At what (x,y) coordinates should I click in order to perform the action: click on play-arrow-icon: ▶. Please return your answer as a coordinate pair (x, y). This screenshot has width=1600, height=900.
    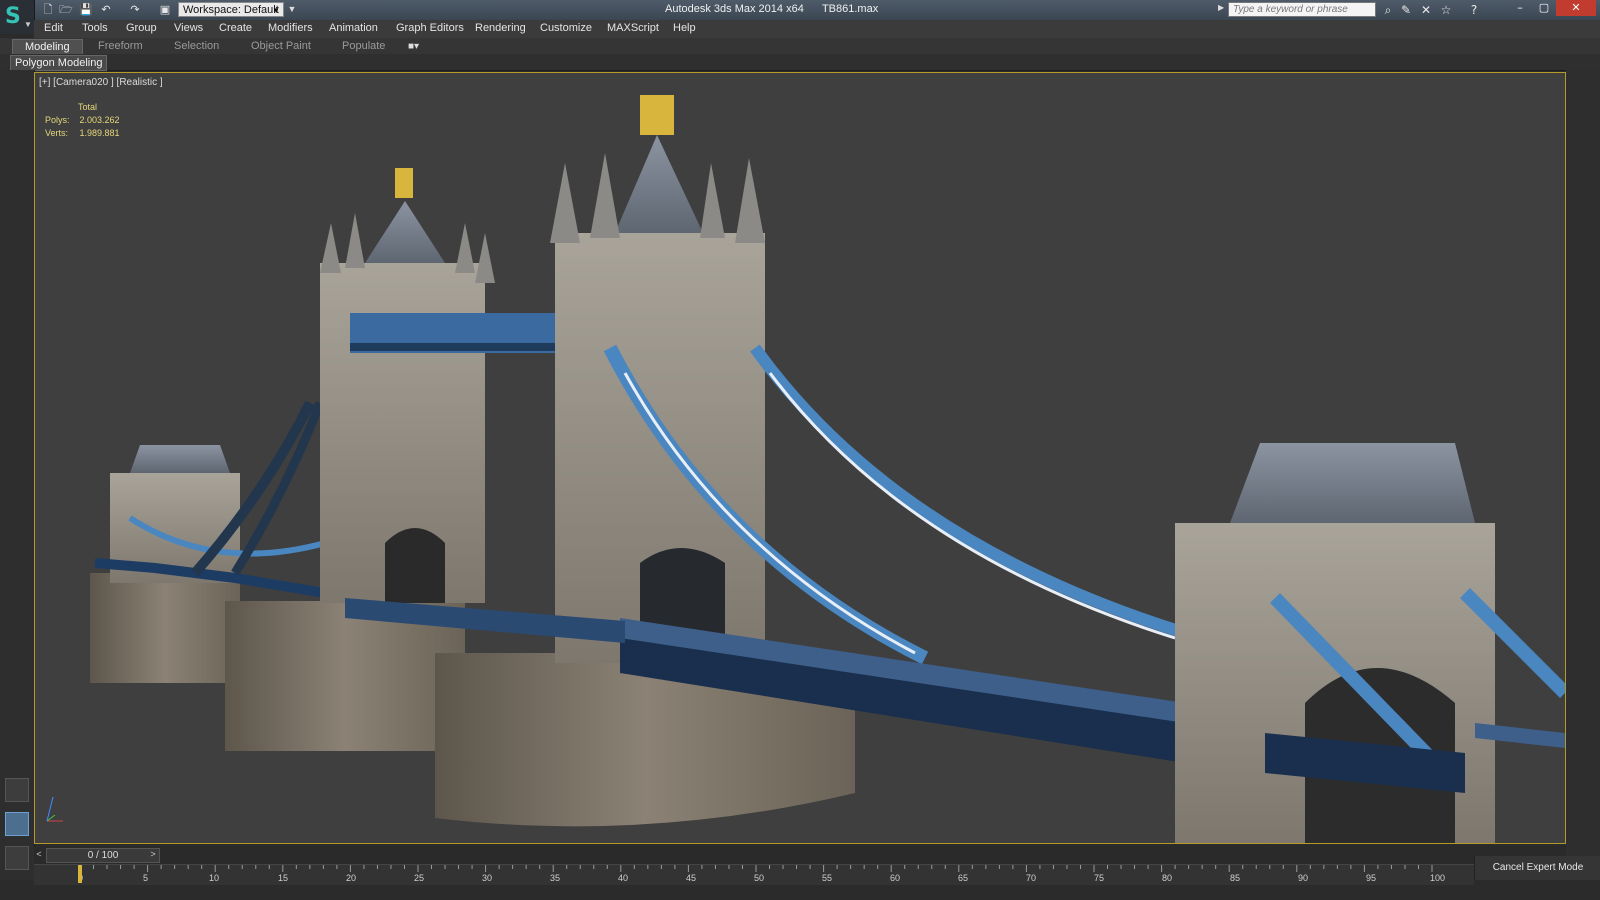
    Looking at the image, I should click on (1221, 7).